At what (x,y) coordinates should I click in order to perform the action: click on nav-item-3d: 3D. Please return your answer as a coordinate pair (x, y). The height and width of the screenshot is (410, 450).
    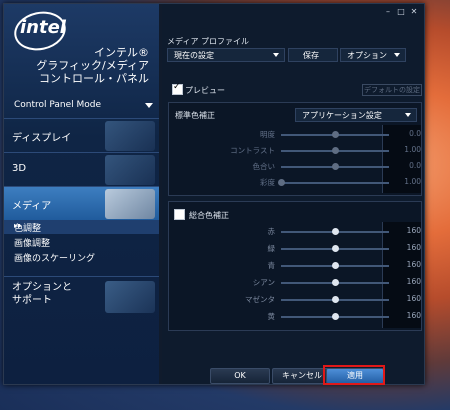
    Looking at the image, I should click on (81, 169).